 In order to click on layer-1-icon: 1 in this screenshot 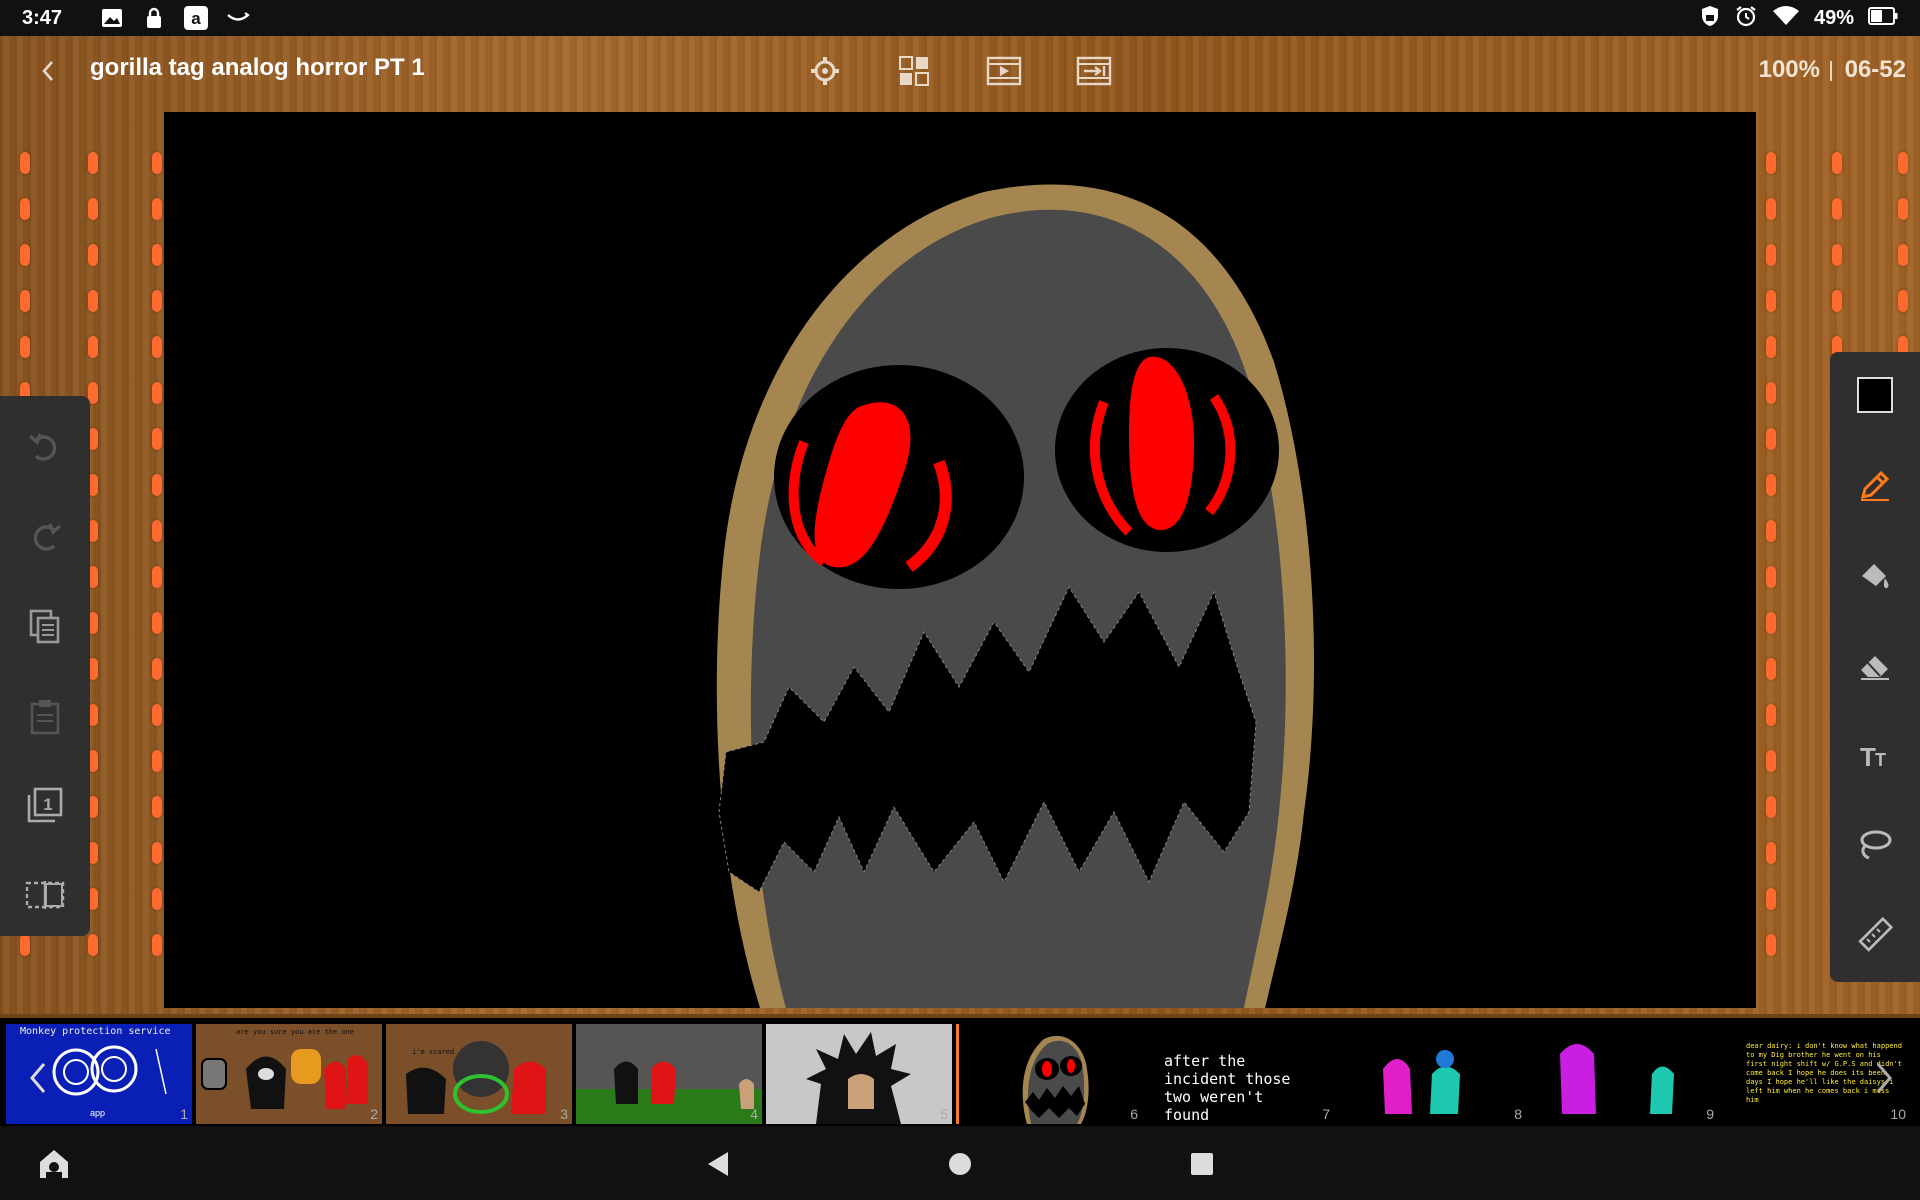, I will do `click(45, 805)`.